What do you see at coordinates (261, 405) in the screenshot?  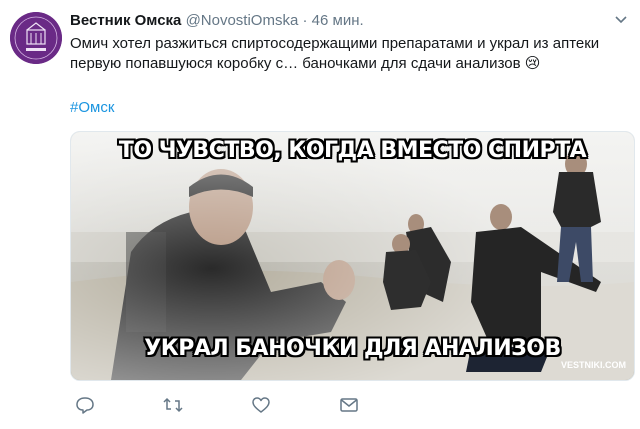 I see `like-icon` at bounding box center [261, 405].